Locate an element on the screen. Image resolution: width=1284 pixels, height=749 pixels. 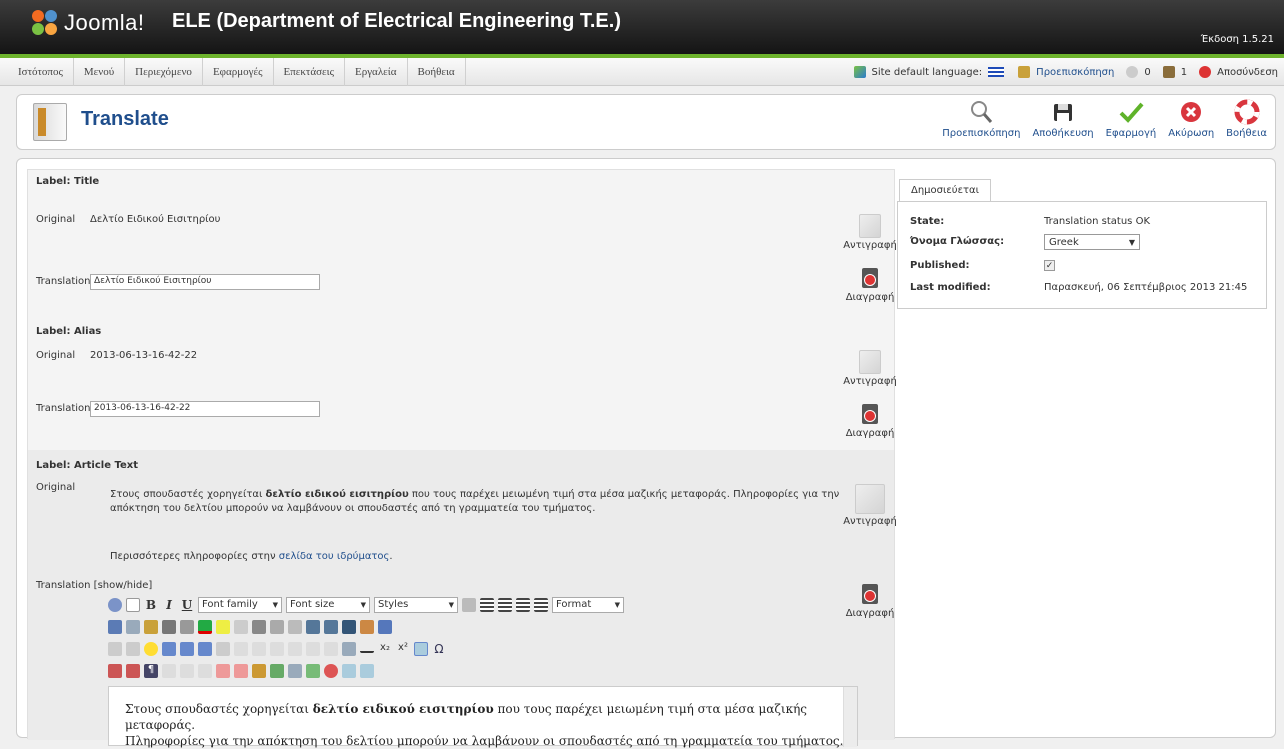
abbr-icon is located at coordinates (187, 671).